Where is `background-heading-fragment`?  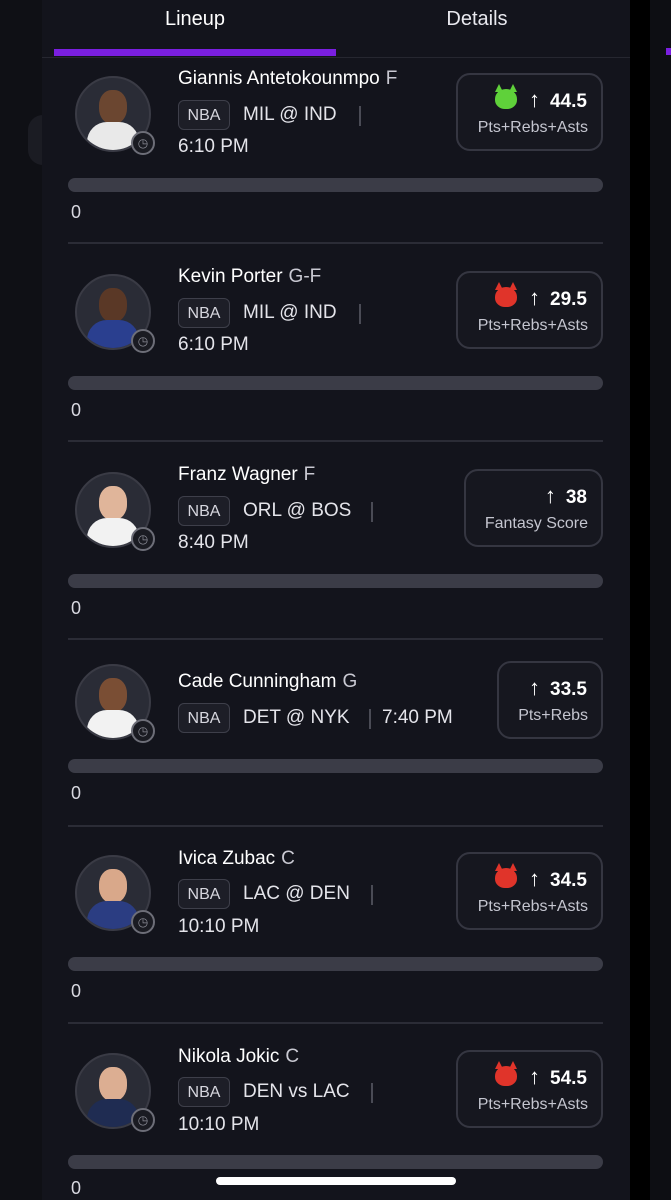
background-heading-fragment is located at coordinates (22, 17).